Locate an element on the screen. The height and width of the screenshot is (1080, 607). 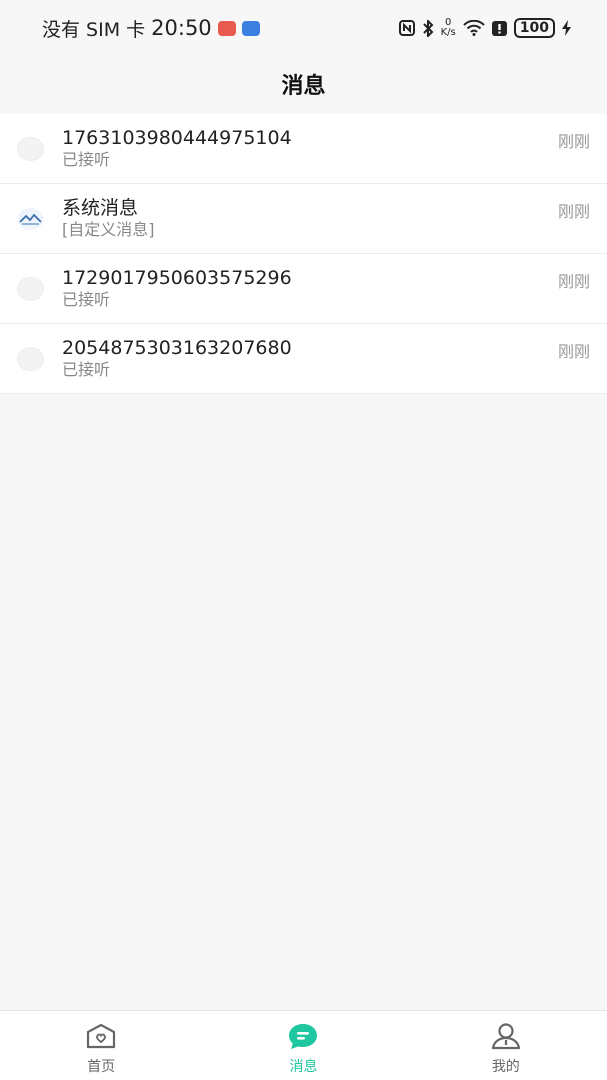
page-title: 消息 is located at coordinates (303, 86).